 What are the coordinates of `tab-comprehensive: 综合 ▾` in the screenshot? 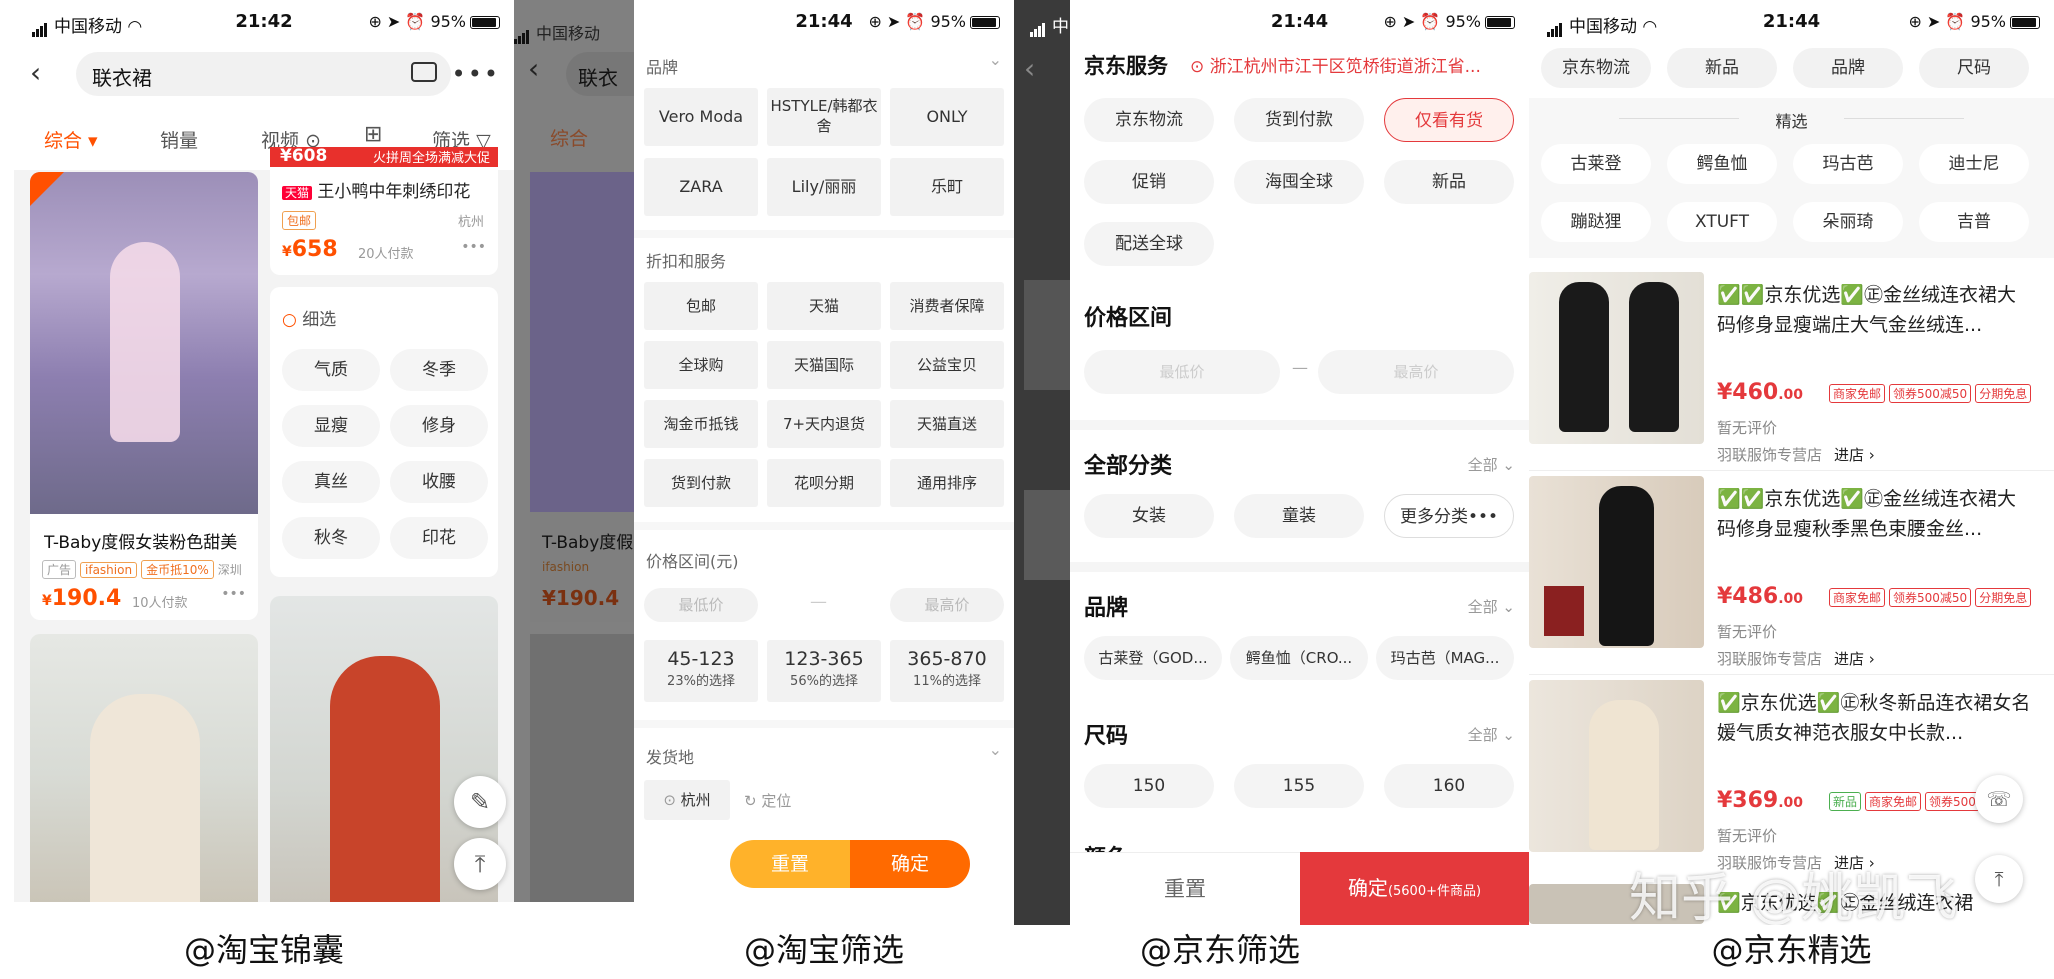 It's located at (71, 139).